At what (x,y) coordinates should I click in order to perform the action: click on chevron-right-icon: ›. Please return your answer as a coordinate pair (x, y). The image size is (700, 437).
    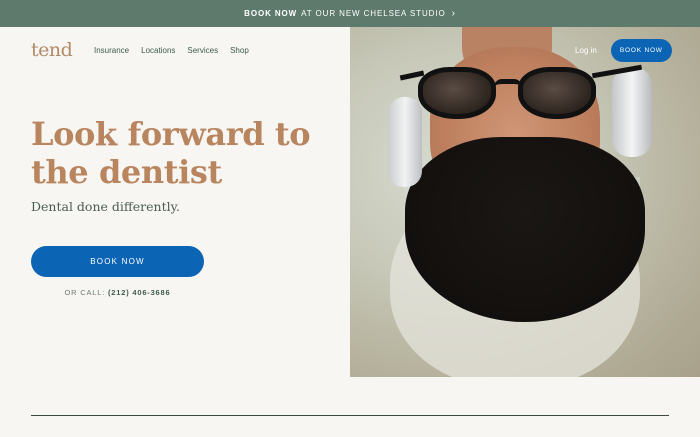
    Looking at the image, I should click on (453, 13).